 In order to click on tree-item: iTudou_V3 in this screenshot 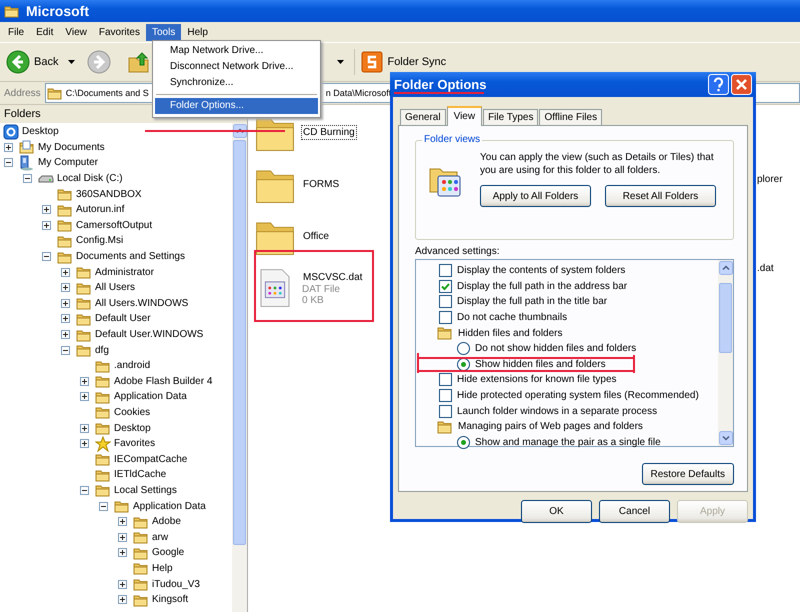, I will do `click(176, 584)`.